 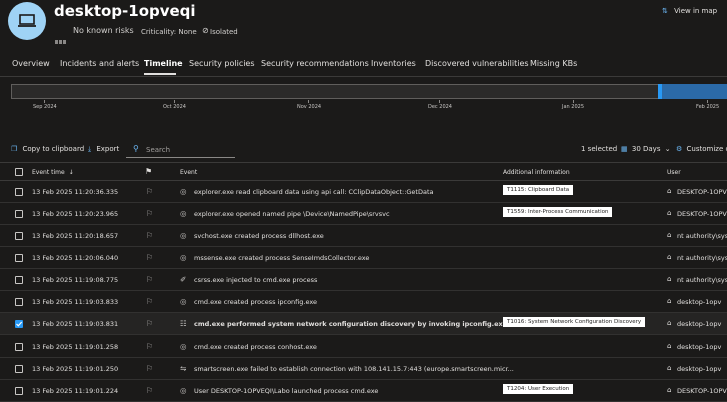 What do you see at coordinates (477, 63) in the screenshot?
I see `tab-discovered-vulnerabilities: Discovered vulnerabilities` at bounding box center [477, 63].